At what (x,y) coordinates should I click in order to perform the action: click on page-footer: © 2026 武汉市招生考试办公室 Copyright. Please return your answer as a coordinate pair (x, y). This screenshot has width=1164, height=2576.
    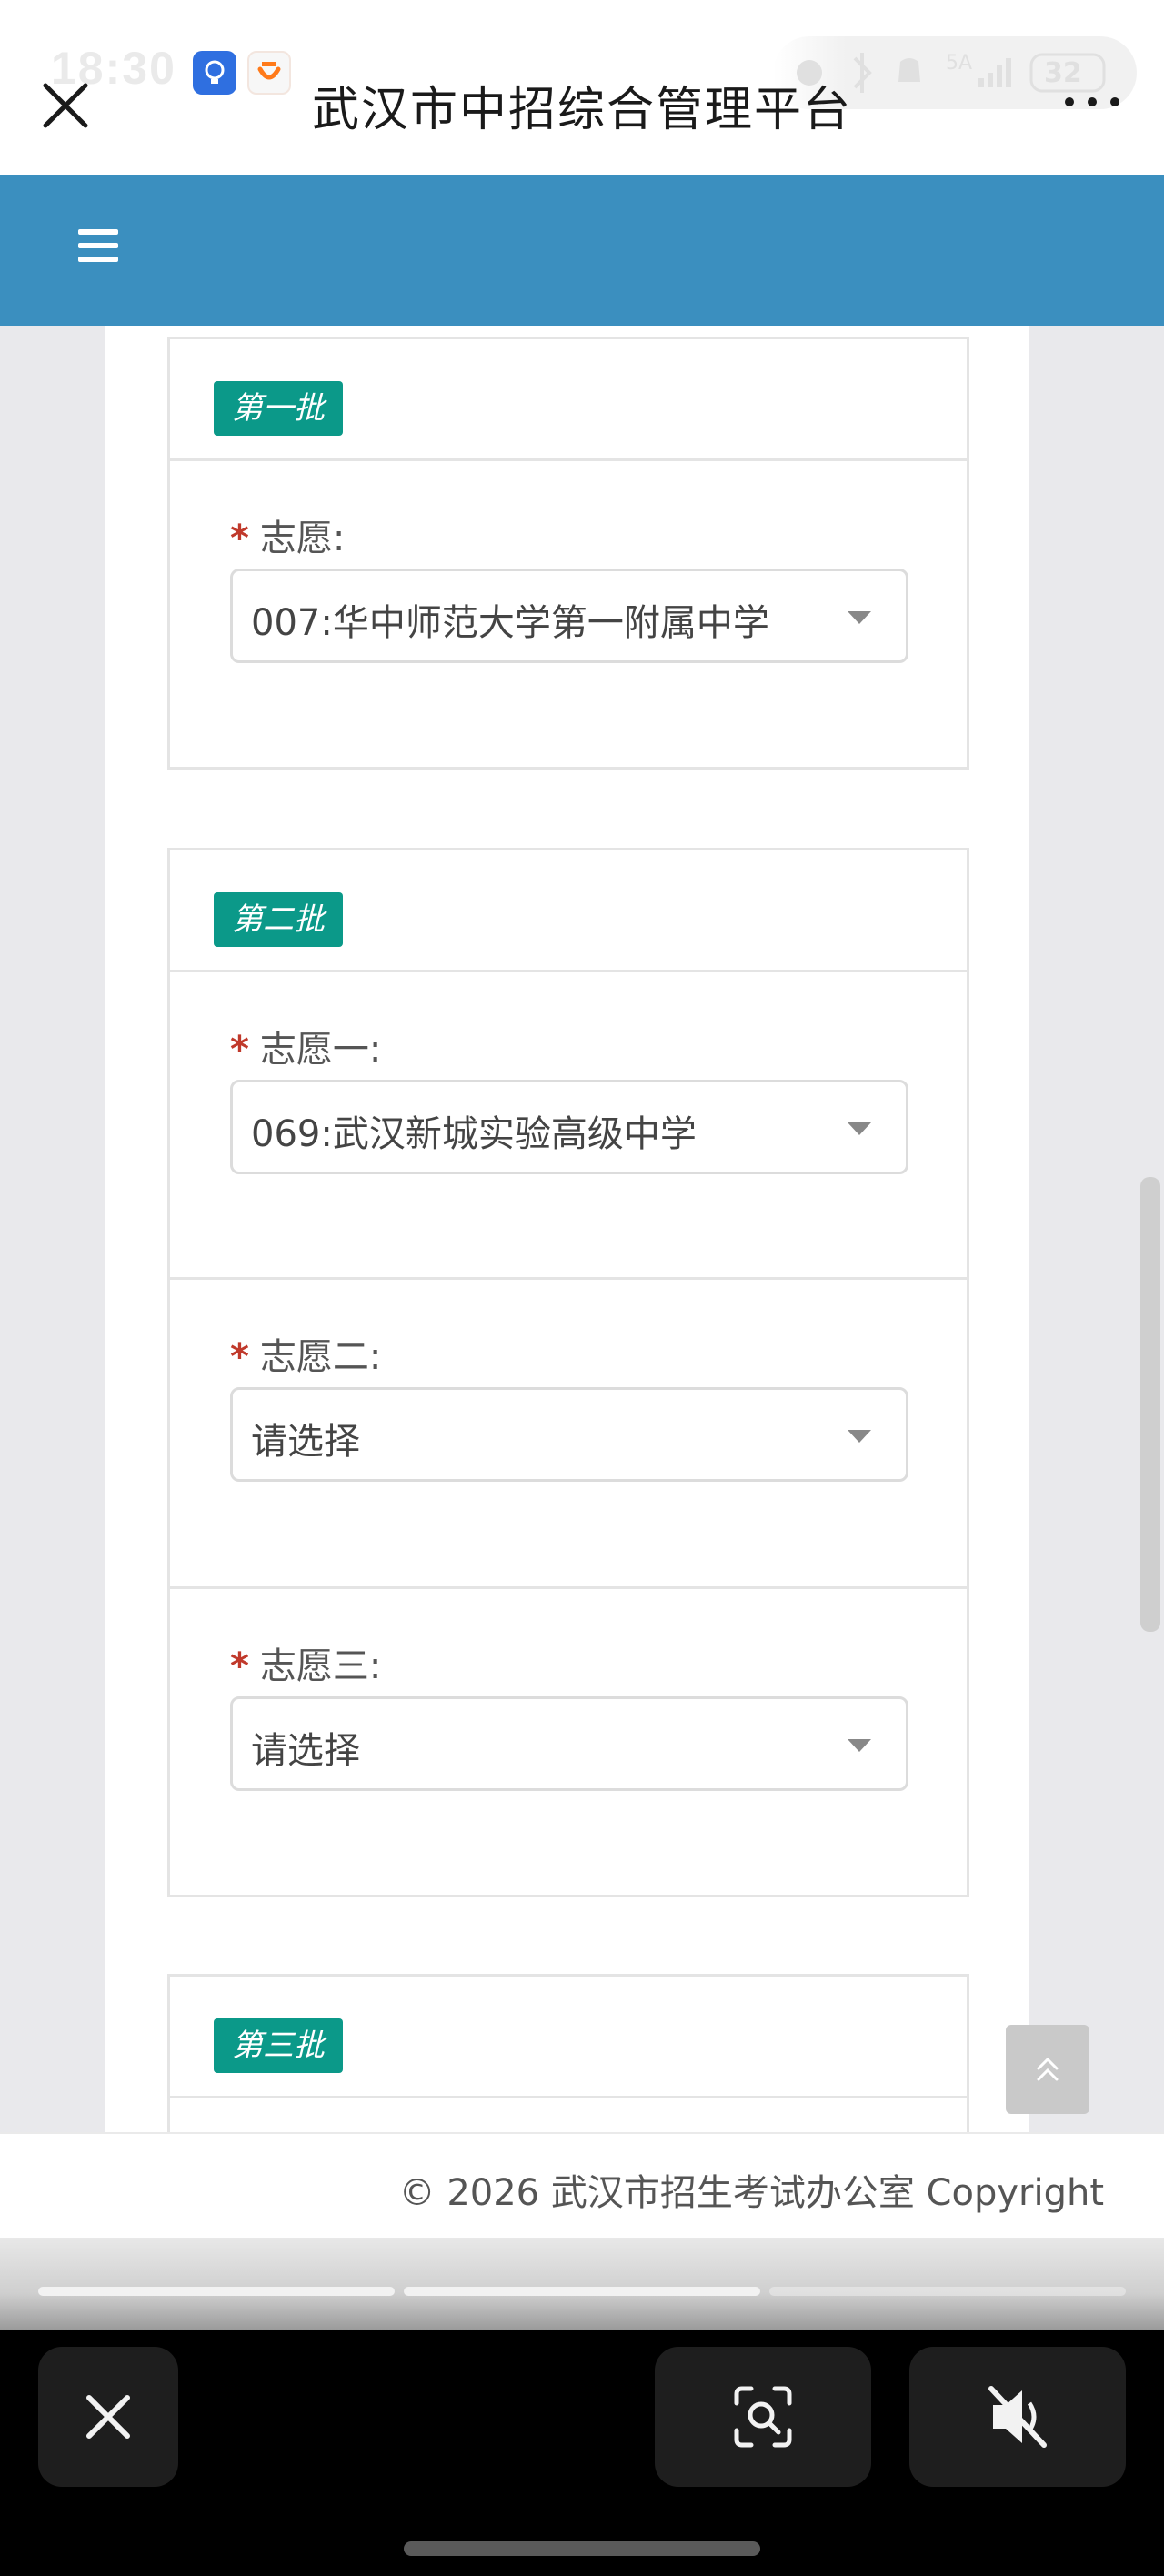
    Looking at the image, I should click on (582, 2185).